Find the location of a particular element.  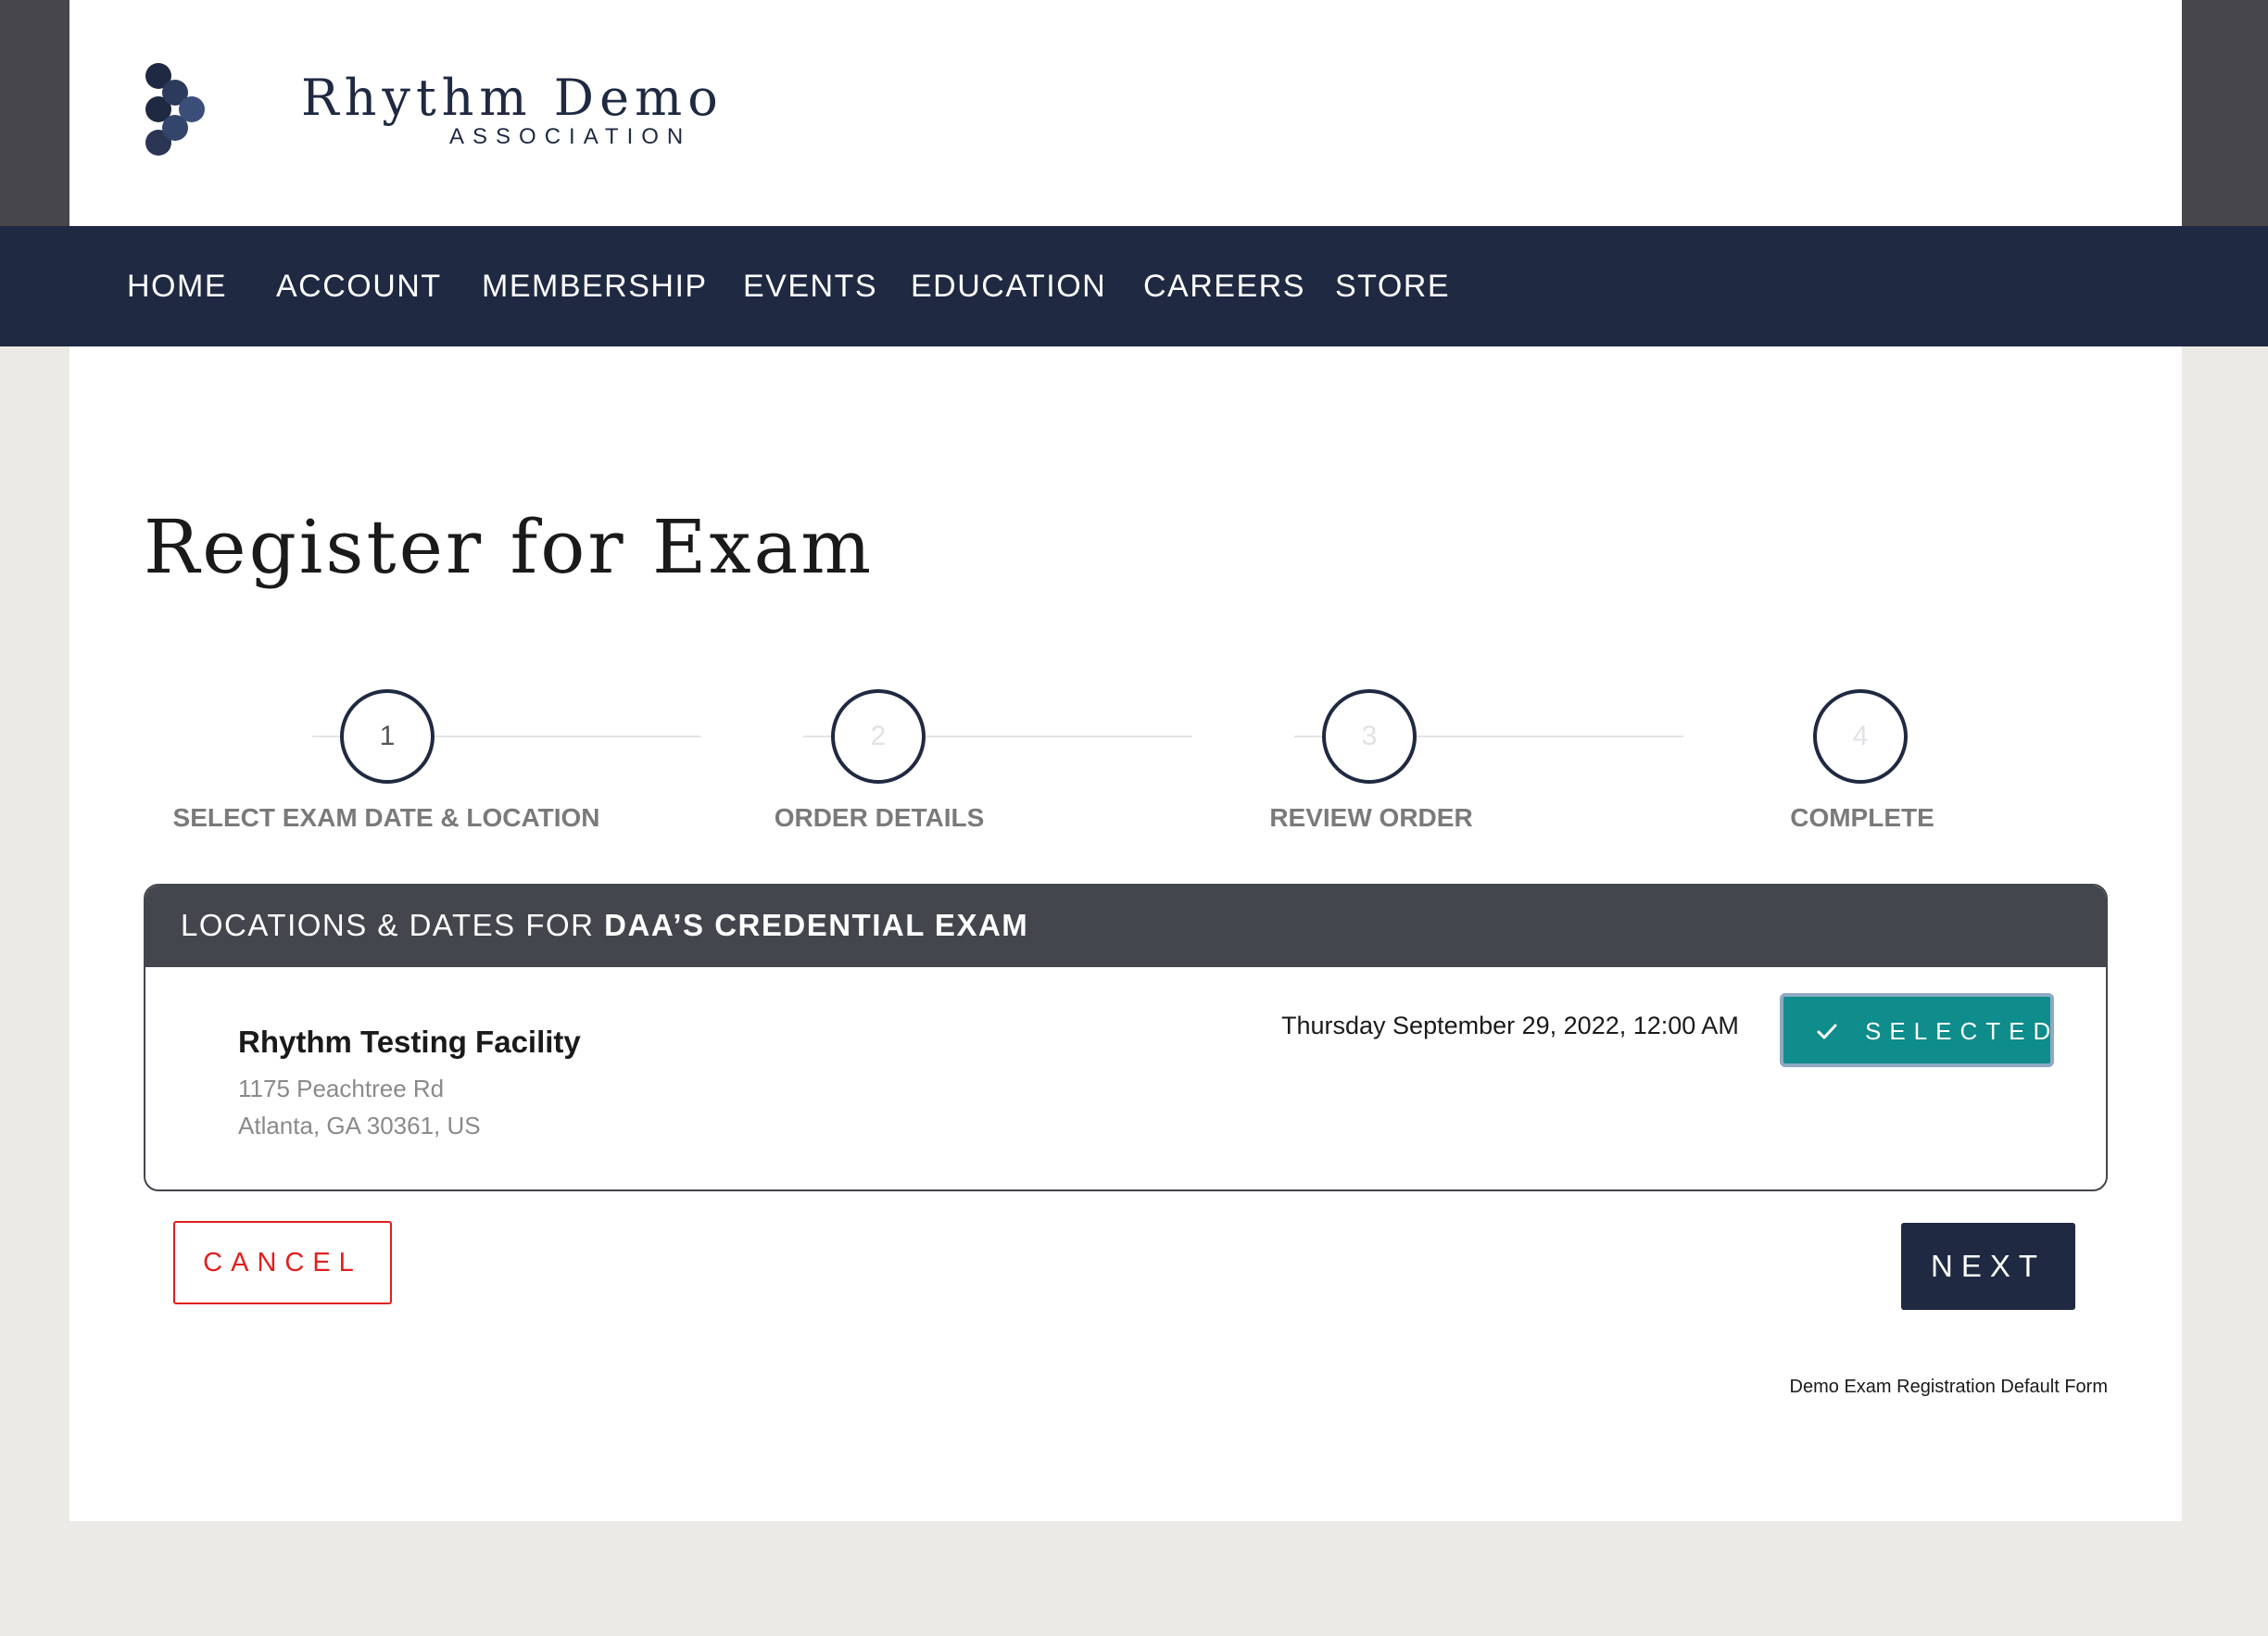

logo-subtitle: ASSOCIATION is located at coordinates (570, 136).